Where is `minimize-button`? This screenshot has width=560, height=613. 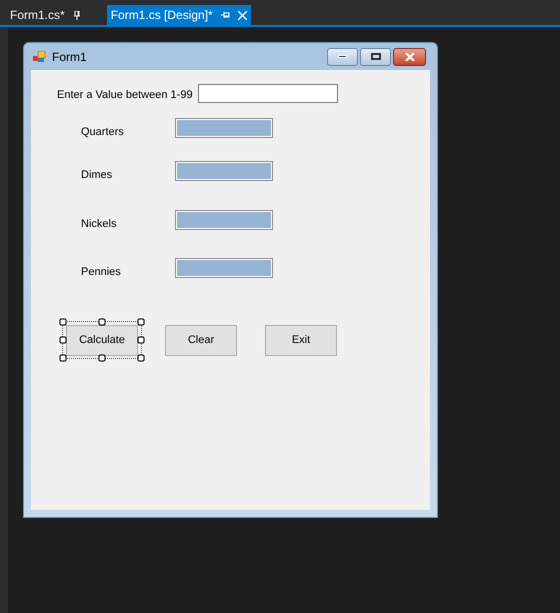 minimize-button is located at coordinates (342, 57).